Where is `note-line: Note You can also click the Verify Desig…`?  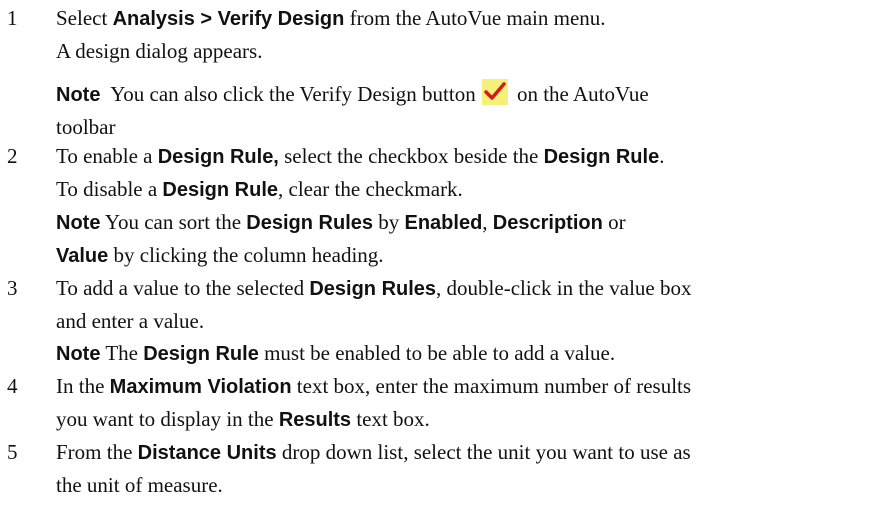
note-line: Note You can also click the Verify Desig… is located at coordinates (458, 94).